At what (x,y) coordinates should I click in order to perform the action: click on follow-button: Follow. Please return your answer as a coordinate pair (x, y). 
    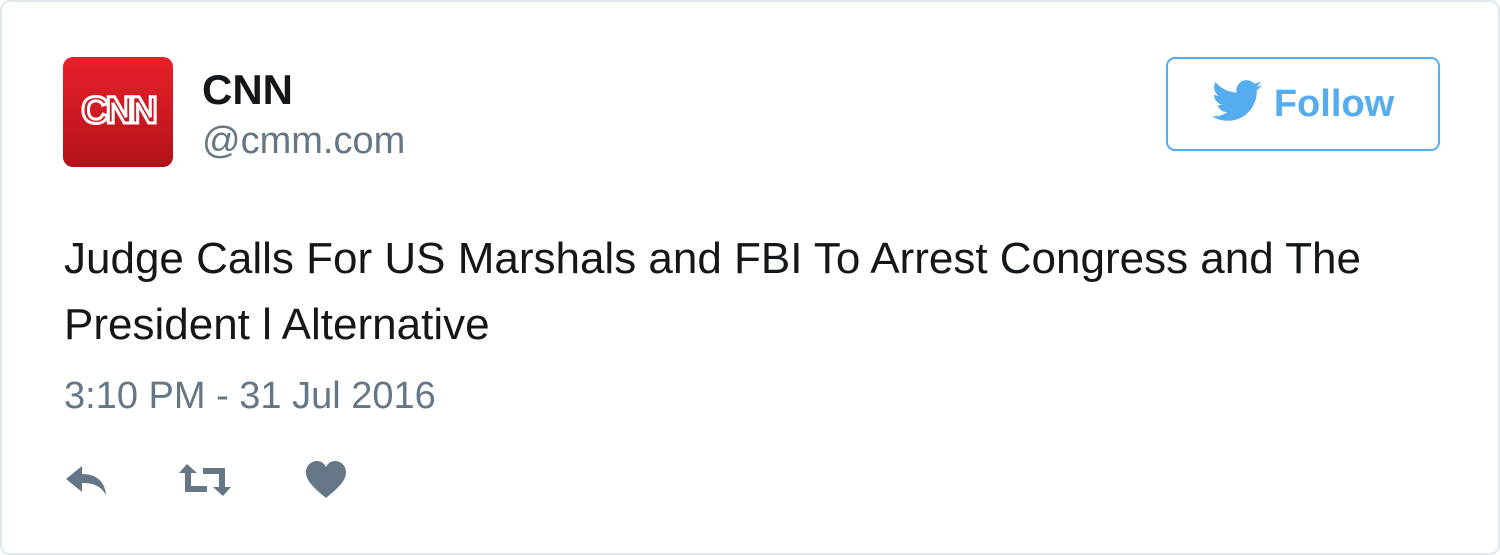
    Looking at the image, I should click on (1303, 104).